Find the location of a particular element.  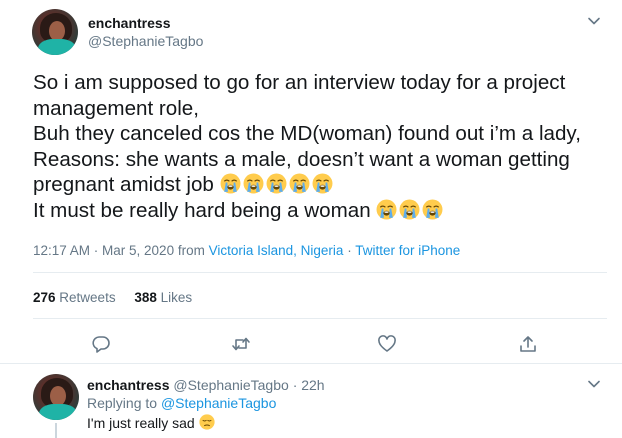

reply-author-handle: @StephanieTagbo is located at coordinates (230, 385).